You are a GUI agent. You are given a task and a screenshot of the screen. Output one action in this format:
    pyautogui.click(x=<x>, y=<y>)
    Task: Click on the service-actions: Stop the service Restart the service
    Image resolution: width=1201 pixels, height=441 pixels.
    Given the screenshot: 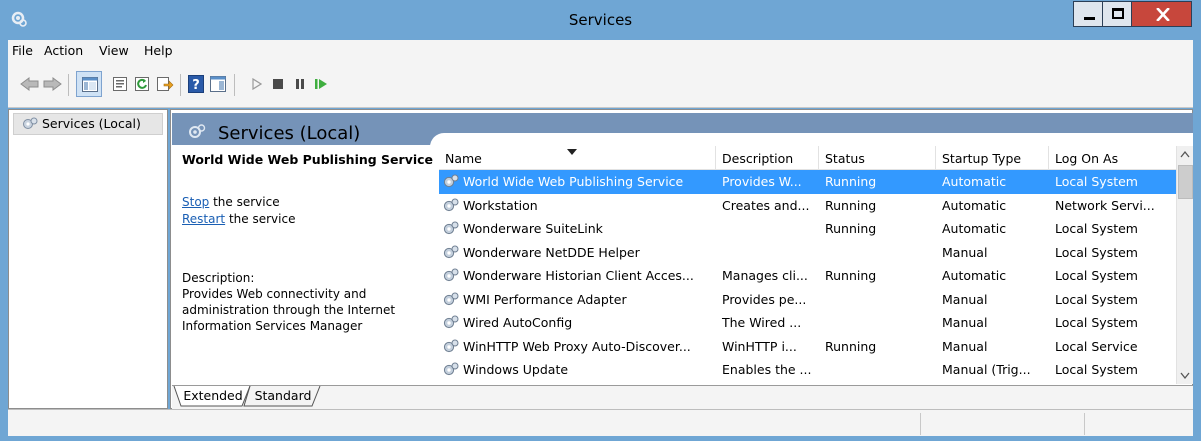 What is the action you would take?
    pyautogui.click(x=238, y=211)
    